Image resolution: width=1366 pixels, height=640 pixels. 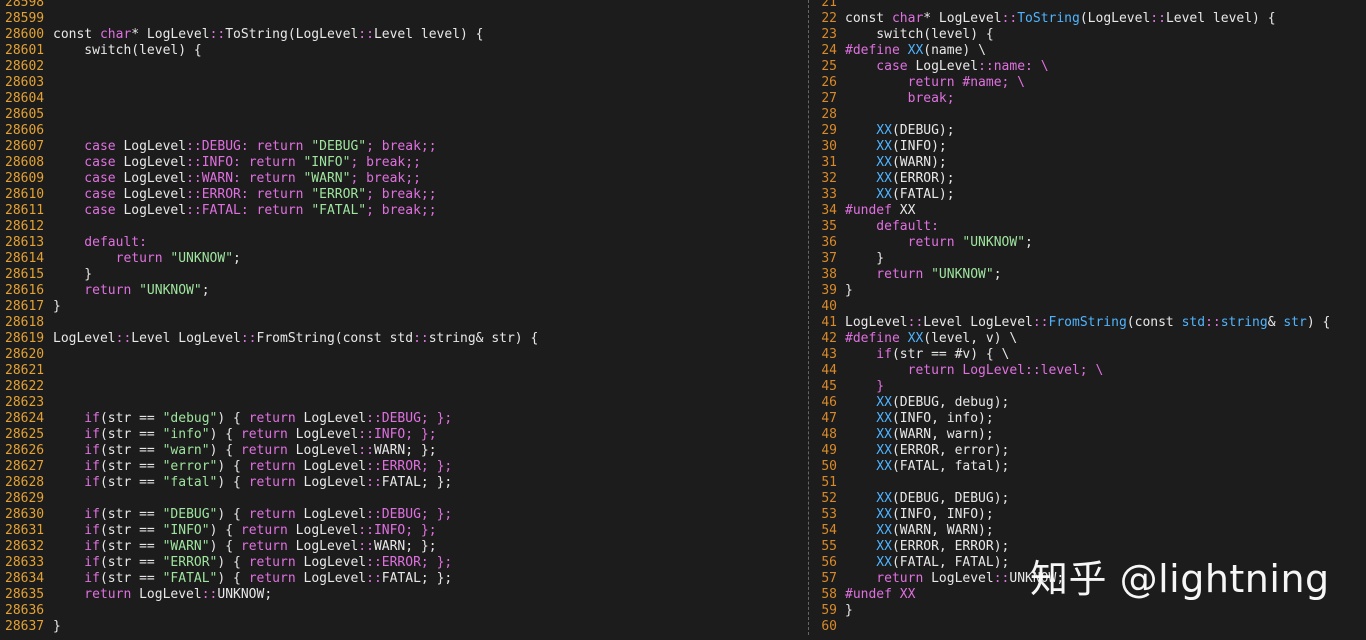 I want to click on code-text: return LogLevel::level; \, so click(x=974, y=371).